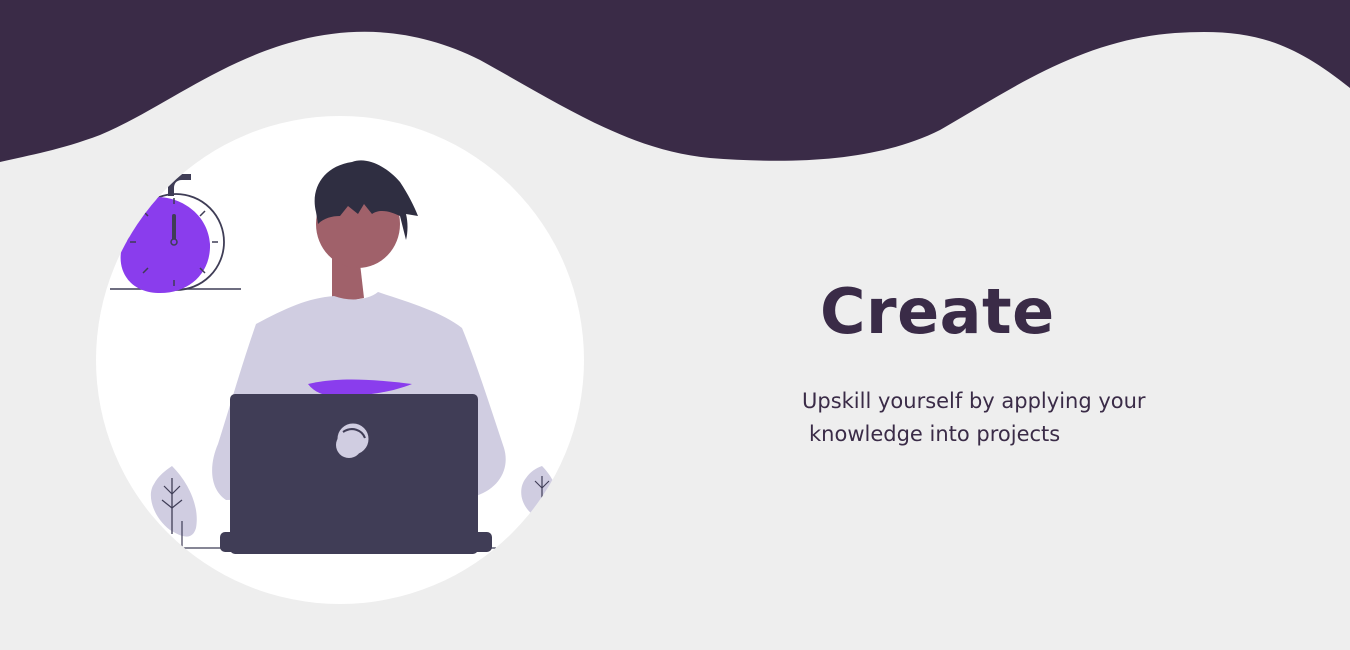  Describe the element at coordinates (974, 401) in the screenshot. I see `subtitle-line-1: Upskill yourself by applying your` at that location.